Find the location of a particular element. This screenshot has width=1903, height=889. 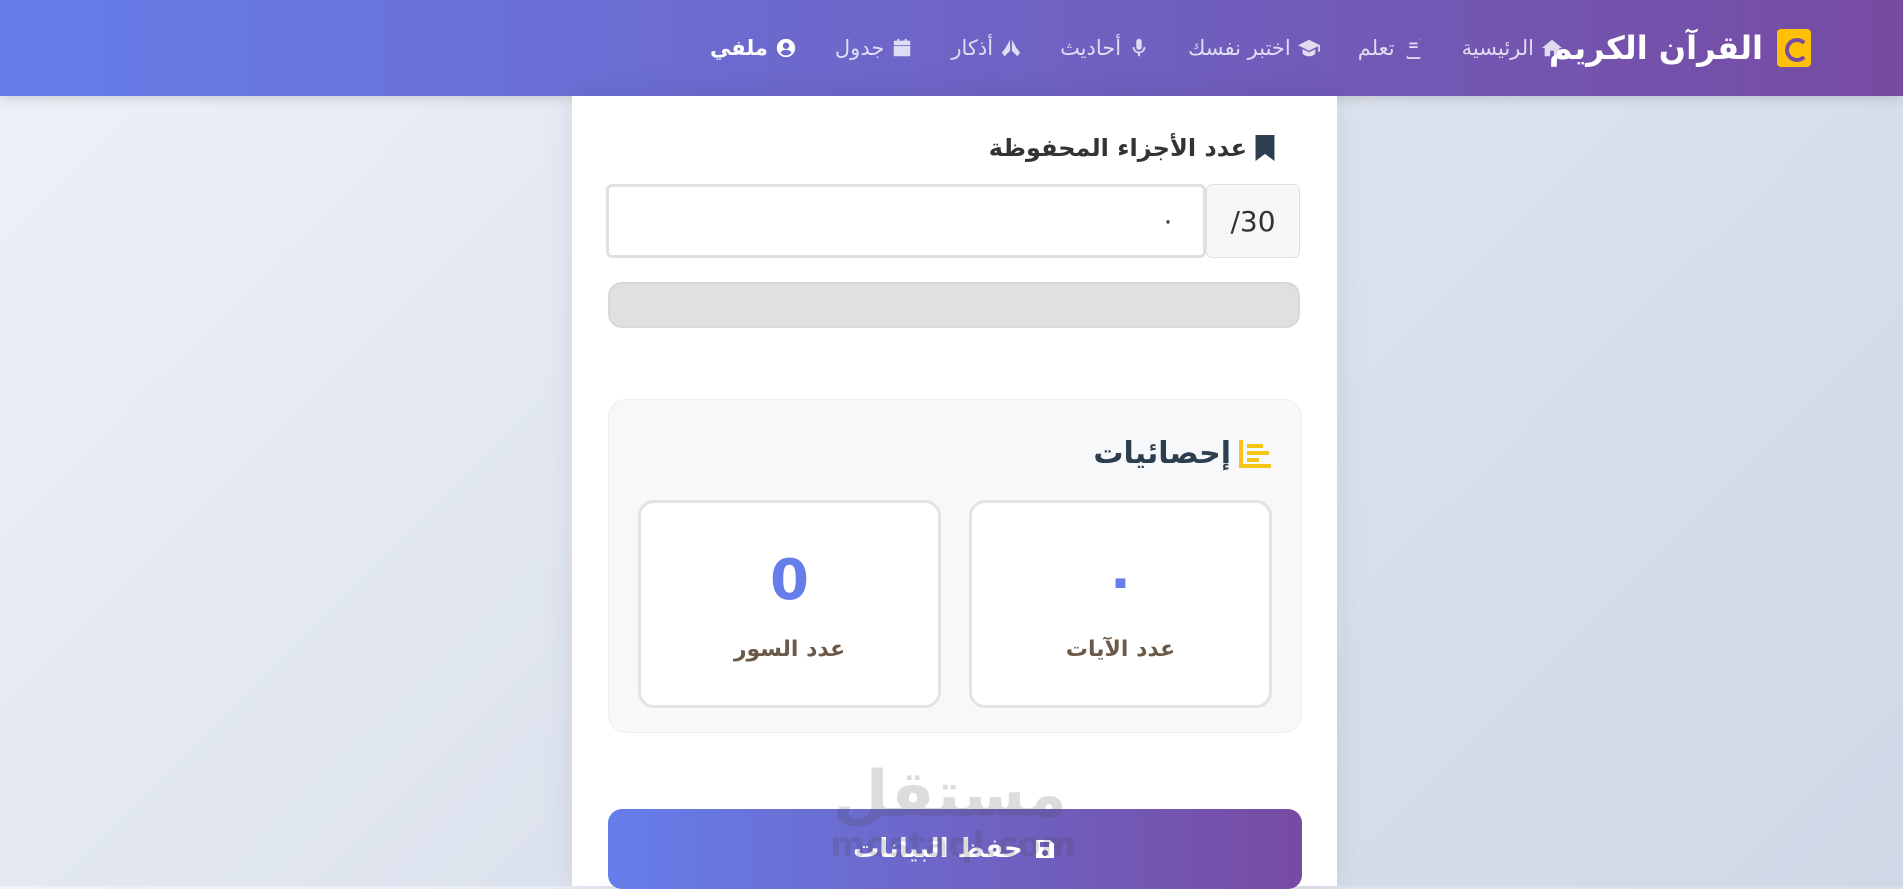

save-button: حفظ البيانات is located at coordinates (955, 849).